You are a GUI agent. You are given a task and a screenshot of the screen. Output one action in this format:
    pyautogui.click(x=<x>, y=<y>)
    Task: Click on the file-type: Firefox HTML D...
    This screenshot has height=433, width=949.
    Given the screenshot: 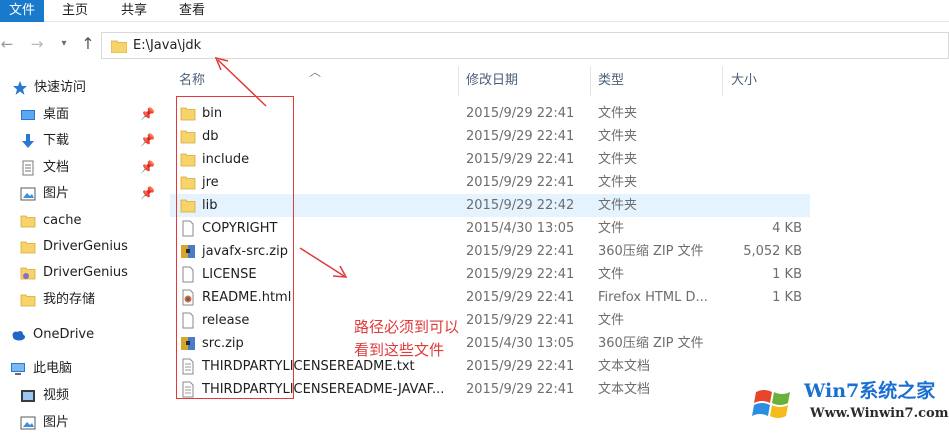 What is the action you would take?
    pyautogui.click(x=653, y=297)
    